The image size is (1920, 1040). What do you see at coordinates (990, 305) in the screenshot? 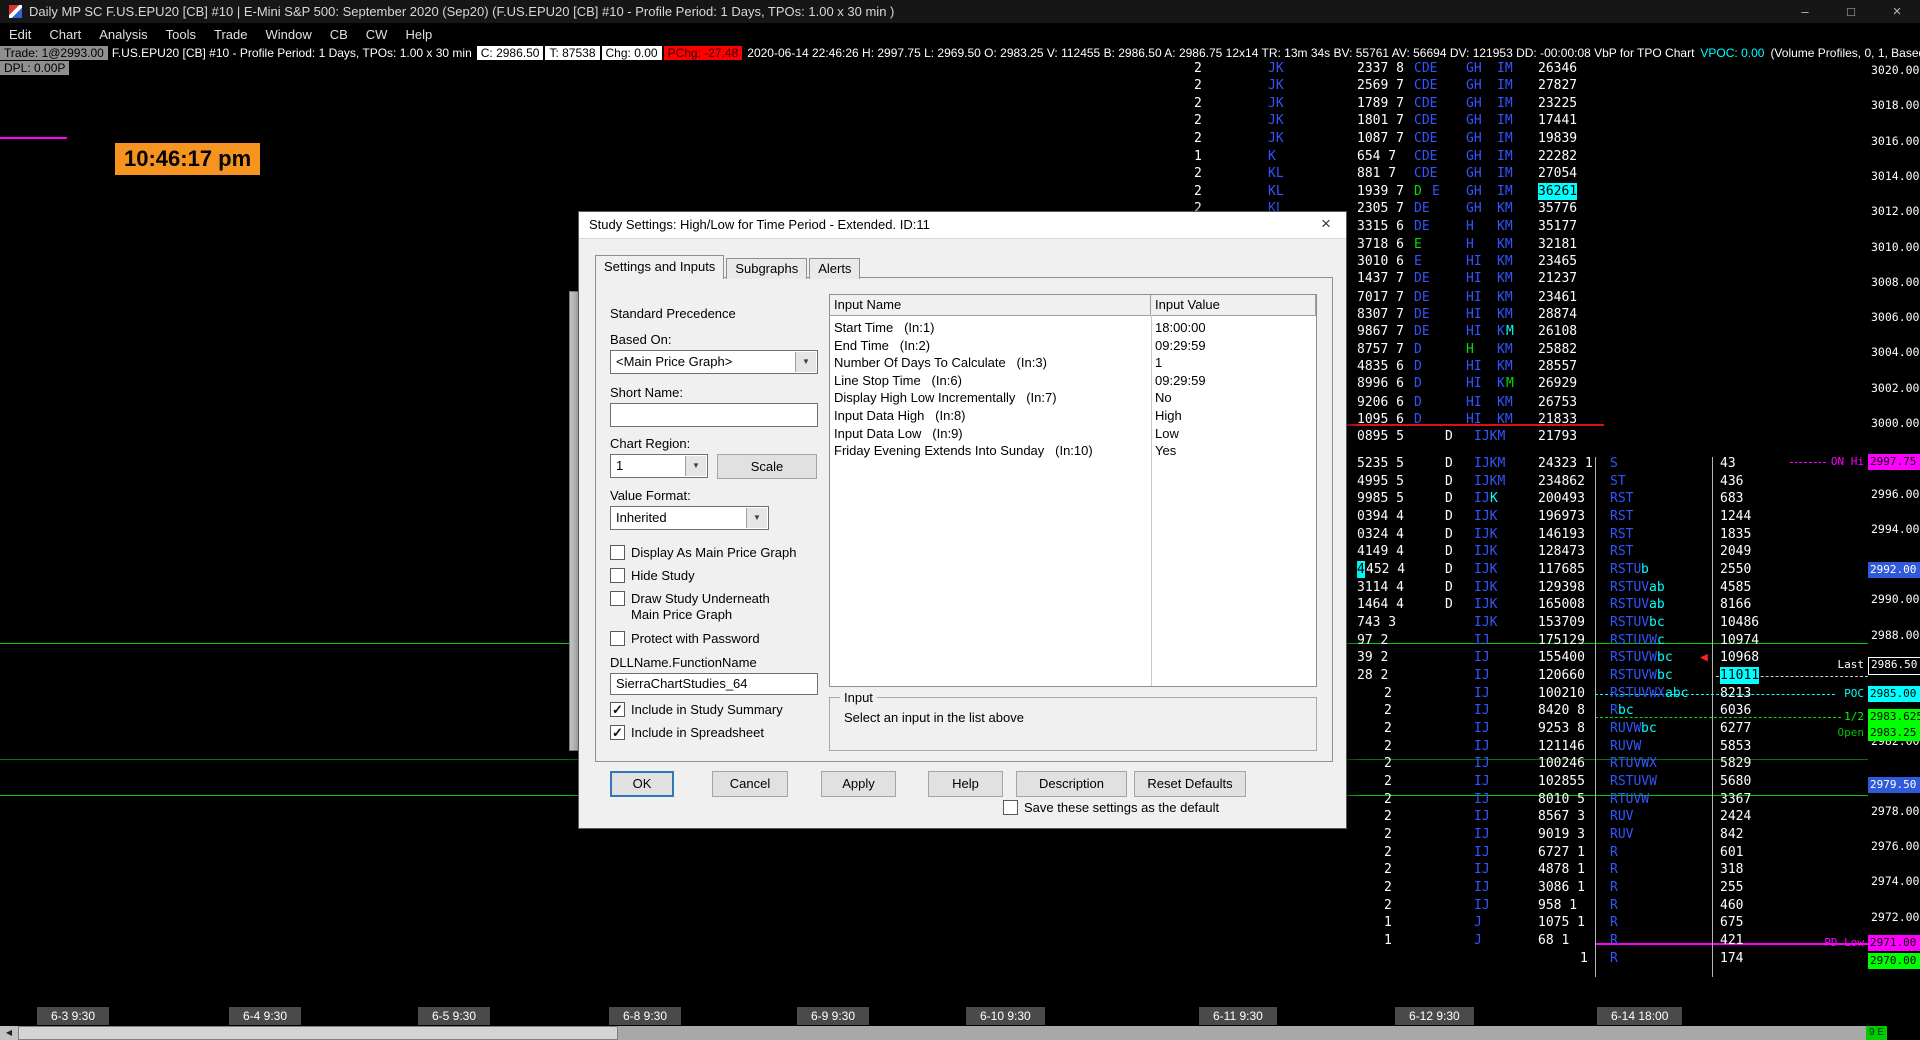
I see `column-header: Input Name` at bounding box center [990, 305].